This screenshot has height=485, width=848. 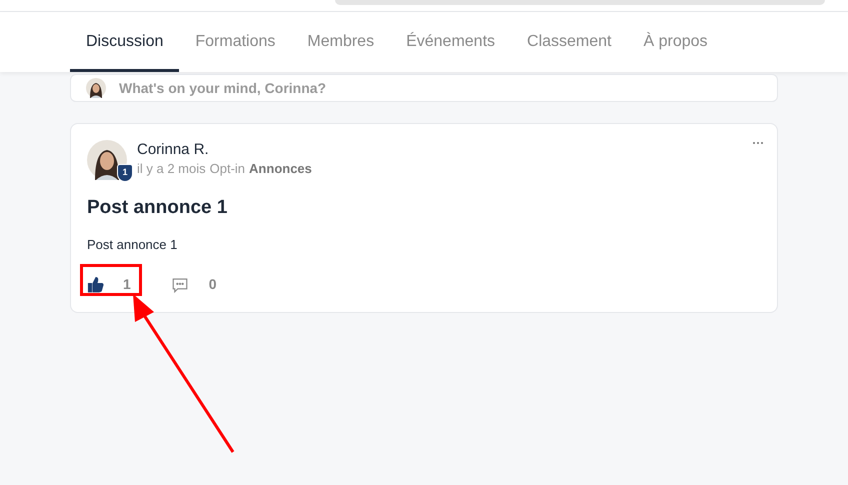 I want to click on tab: Événements, so click(x=451, y=42).